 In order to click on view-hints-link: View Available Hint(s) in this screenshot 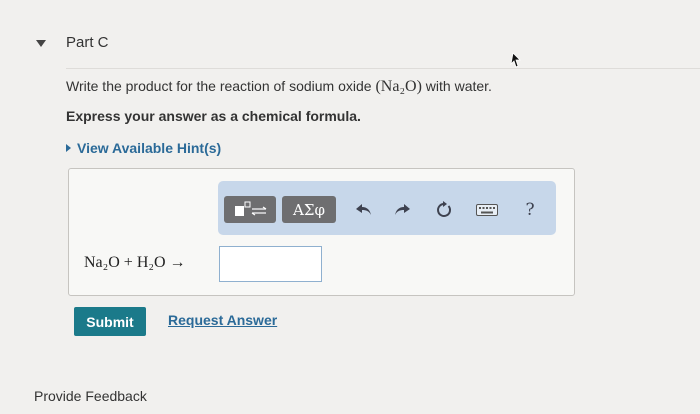, I will do `click(143, 148)`.